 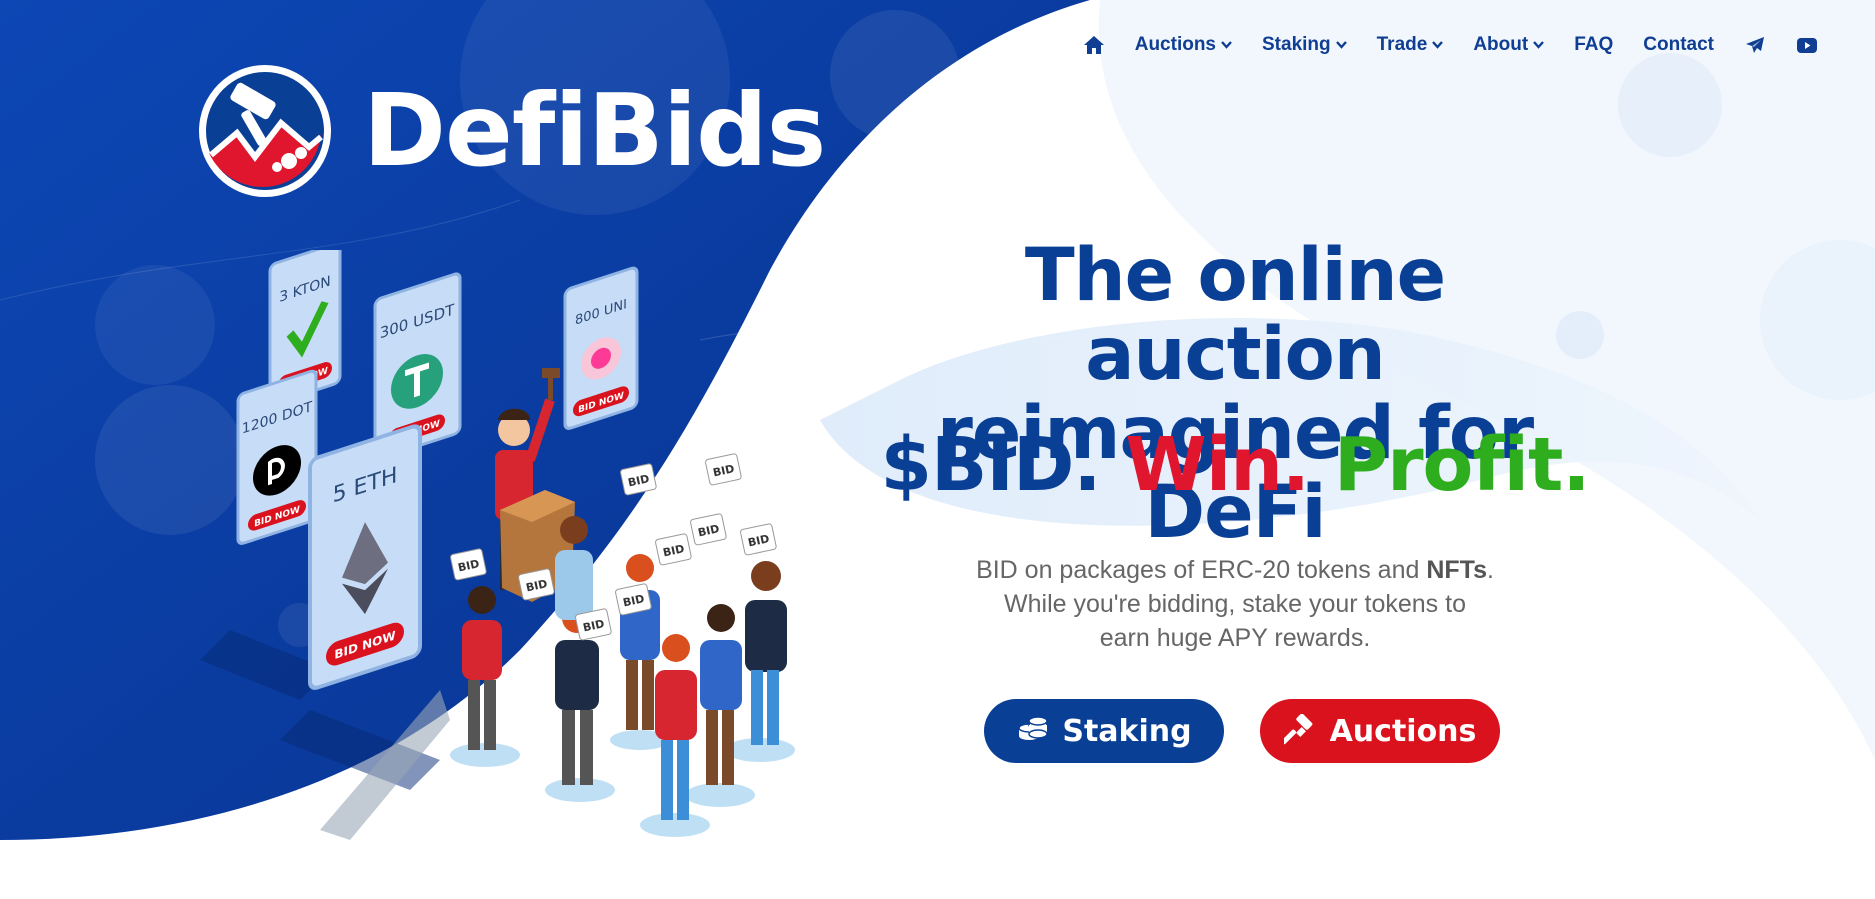 What do you see at coordinates (265, 131) in the screenshot?
I see `gavel-chart-logo-icon` at bounding box center [265, 131].